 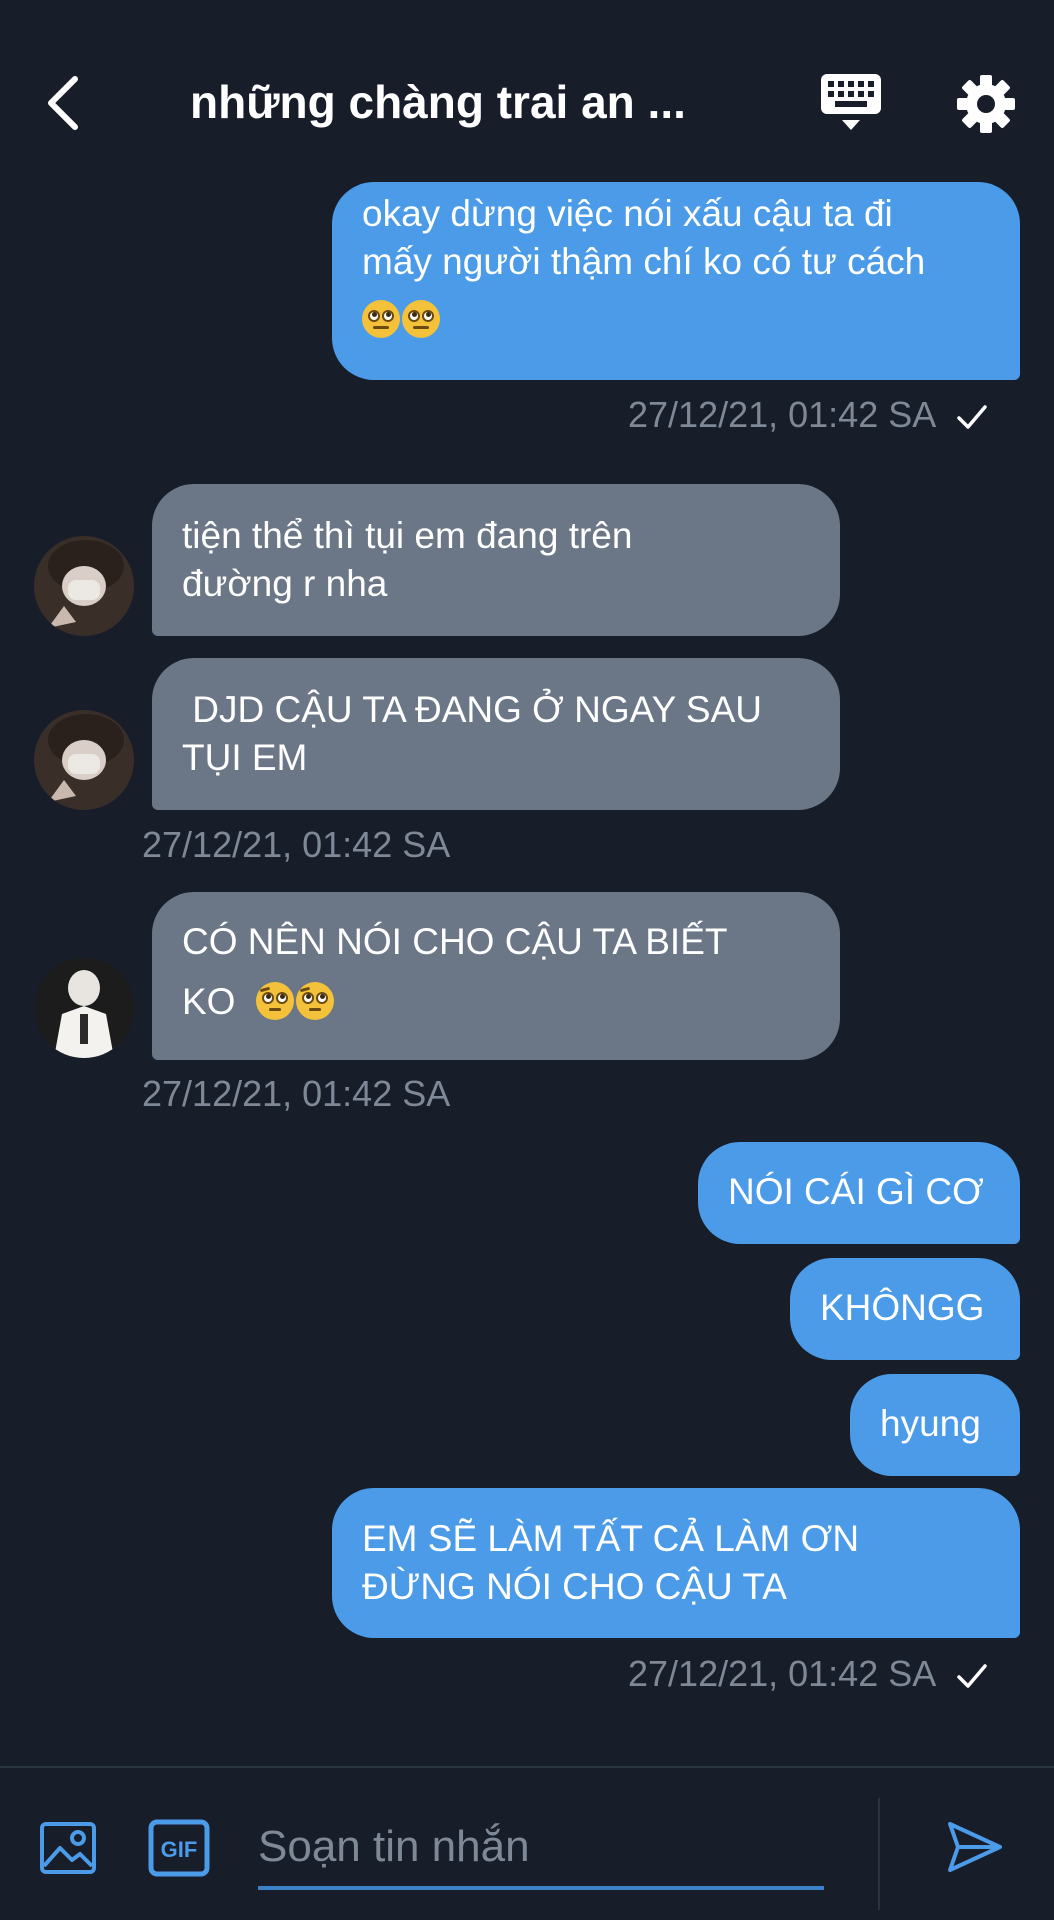 I want to click on send-icon, so click(x=975, y=1847).